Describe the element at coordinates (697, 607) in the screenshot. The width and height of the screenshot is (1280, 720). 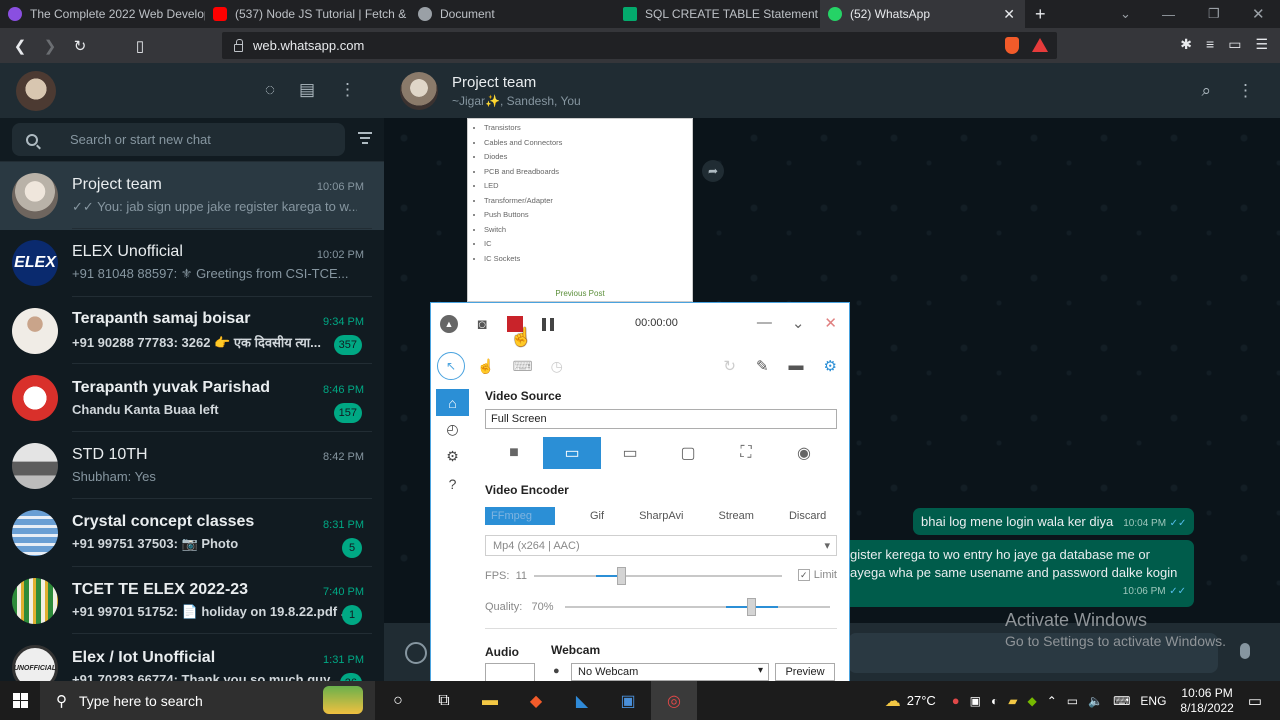
I see `quality-slider-track` at that location.